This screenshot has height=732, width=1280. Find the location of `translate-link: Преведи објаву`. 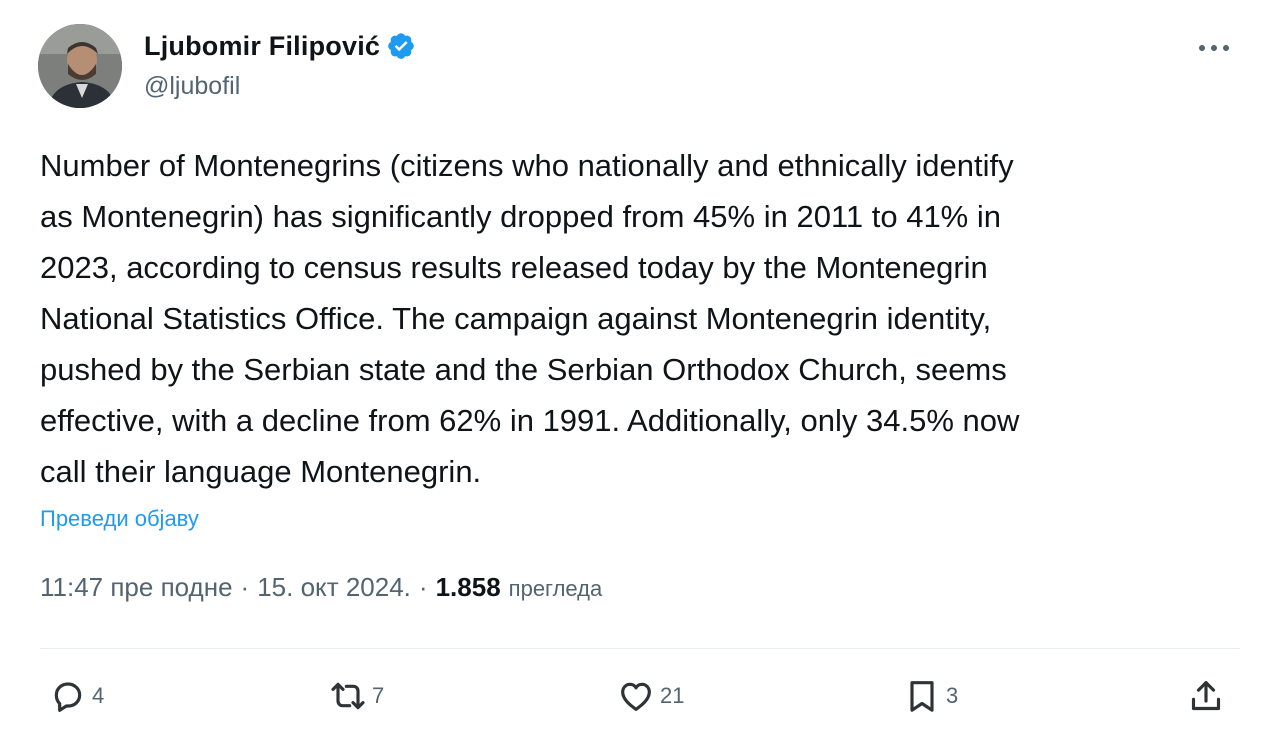

translate-link: Преведи објаву is located at coordinates (119, 519).